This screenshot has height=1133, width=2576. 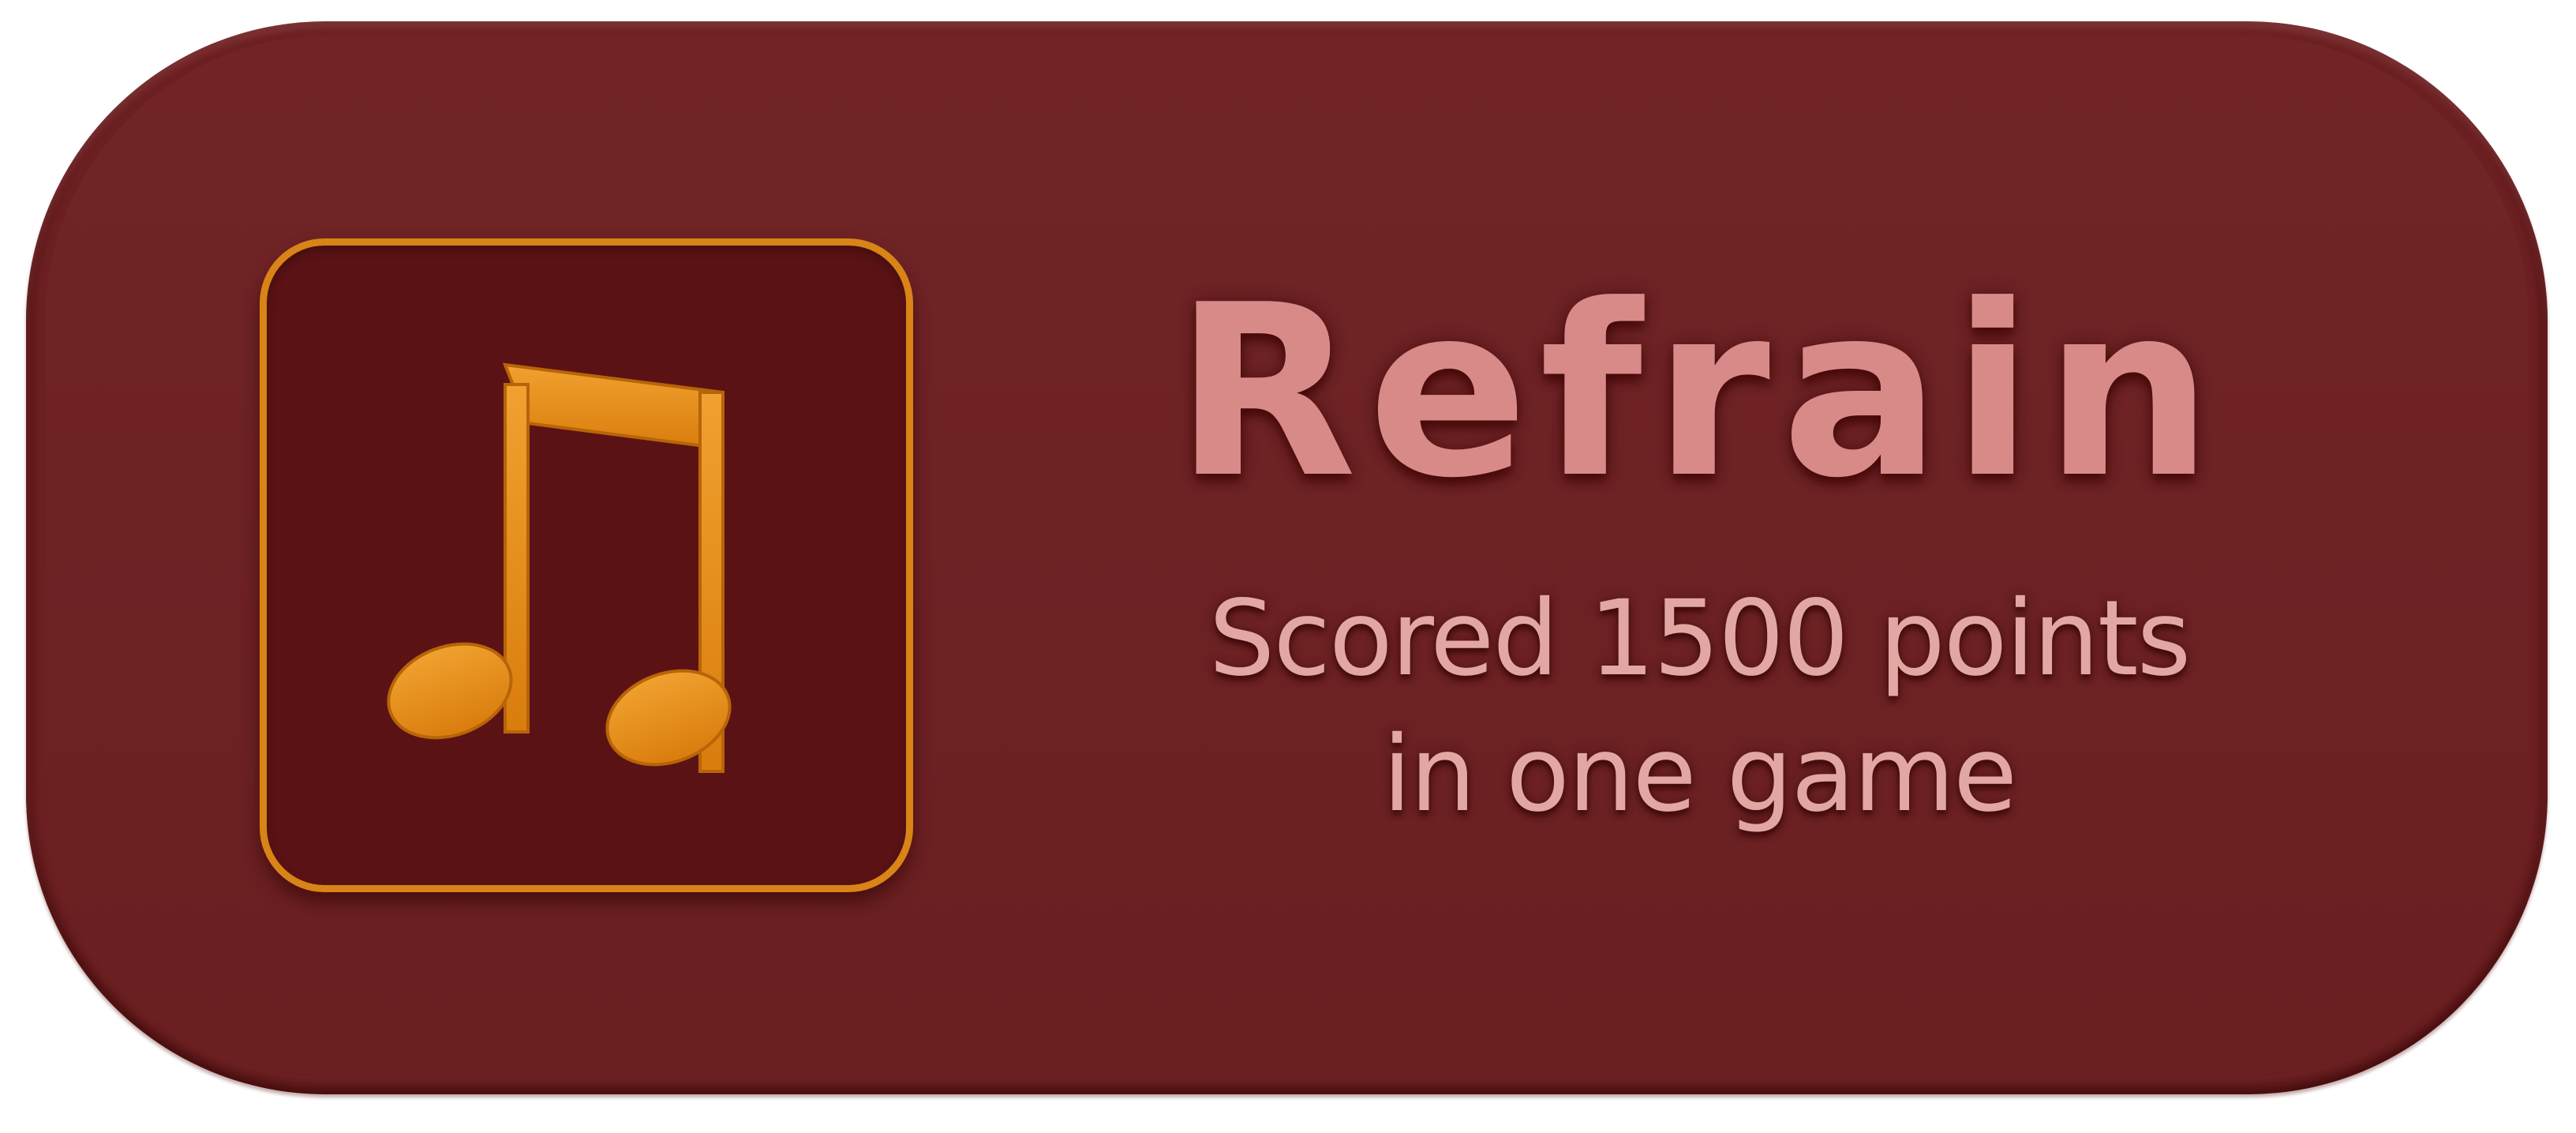 I want to click on music-note-icon, so click(x=559, y=567).